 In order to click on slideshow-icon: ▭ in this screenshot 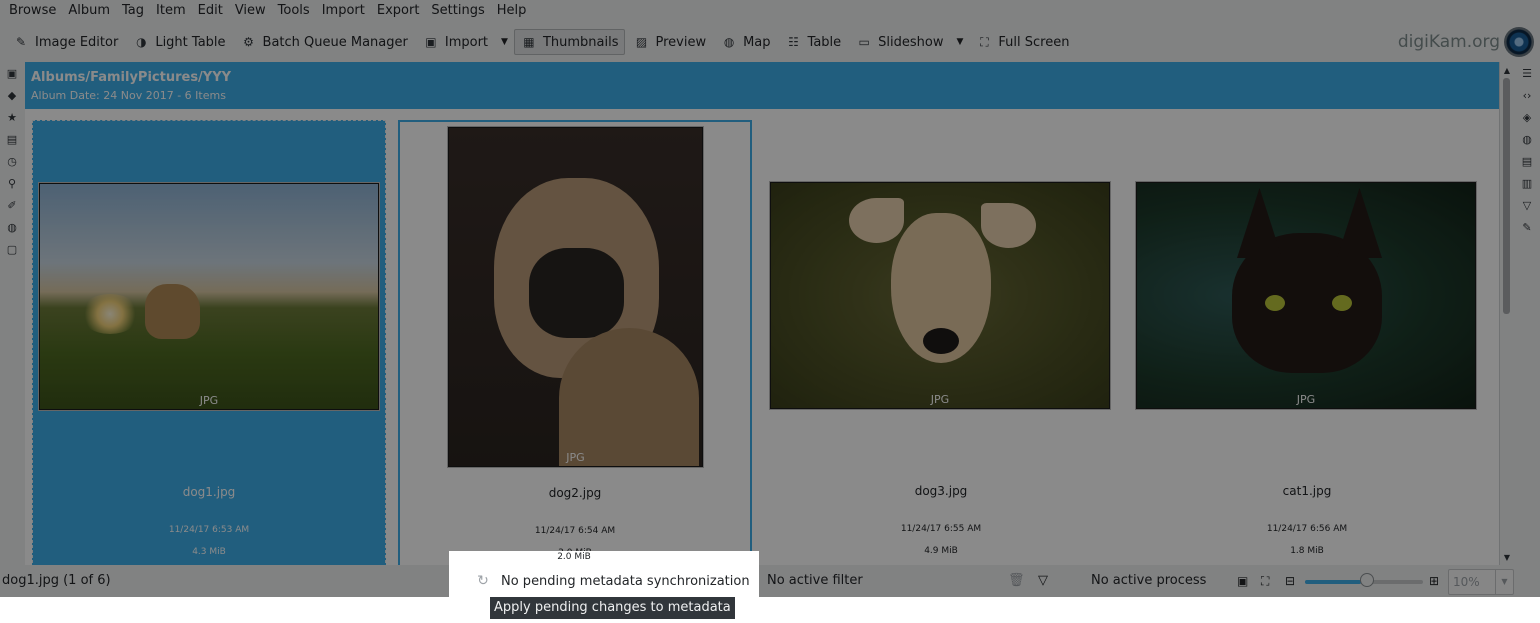, I will do `click(864, 42)`.